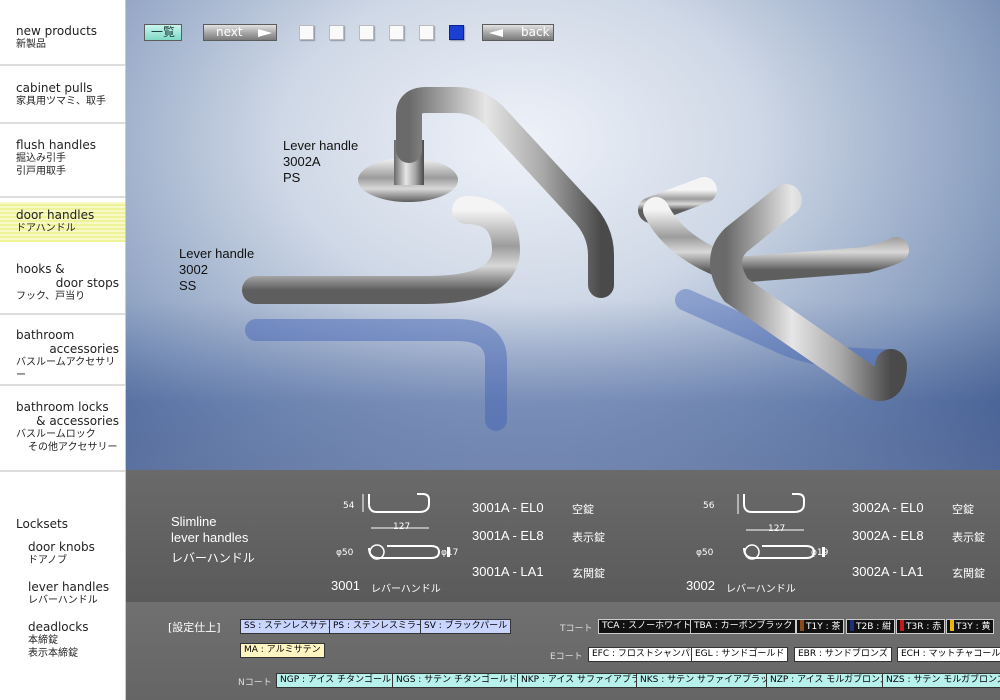 The height and width of the screenshot is (700, 1000). What do you see at coordinates (647, 626) in the screenshot?
I see `finish-chip-tca: TCA : スノーホワイト` at bounding box center [647, 626].